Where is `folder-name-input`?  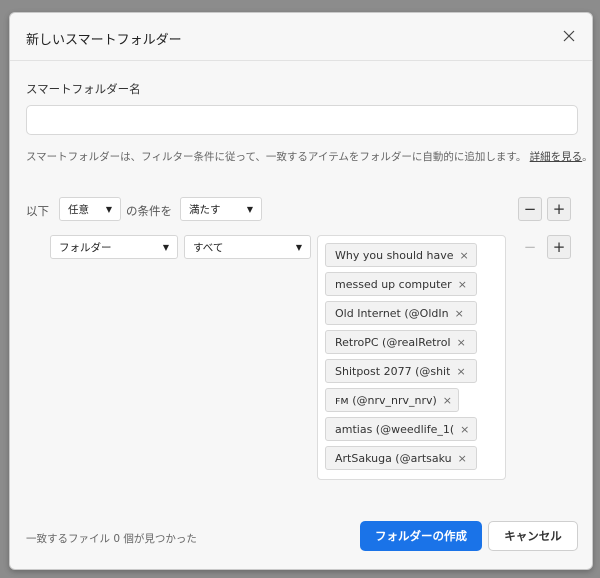 folder-name-input is located at coordinates (302, 120).